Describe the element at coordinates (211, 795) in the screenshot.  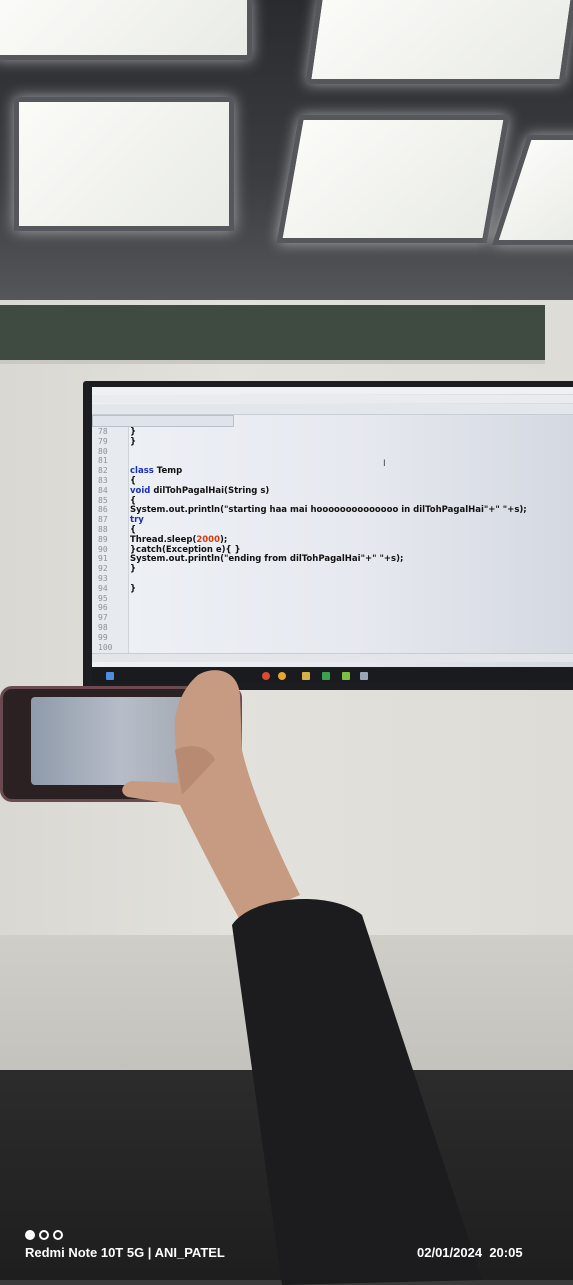
I see `hand` at that location.